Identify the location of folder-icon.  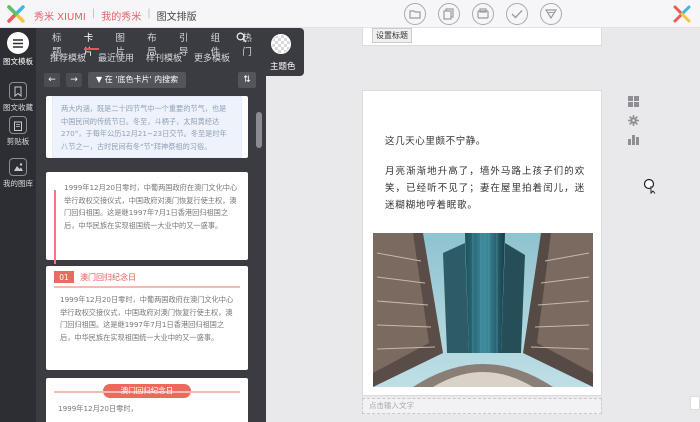
(415, 14).